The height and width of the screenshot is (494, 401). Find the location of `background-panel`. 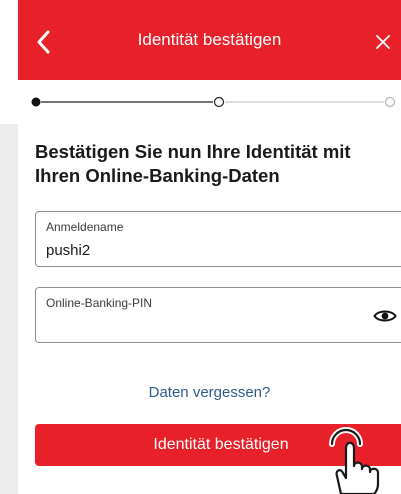

background-panel is located at coordinates (9, 309).